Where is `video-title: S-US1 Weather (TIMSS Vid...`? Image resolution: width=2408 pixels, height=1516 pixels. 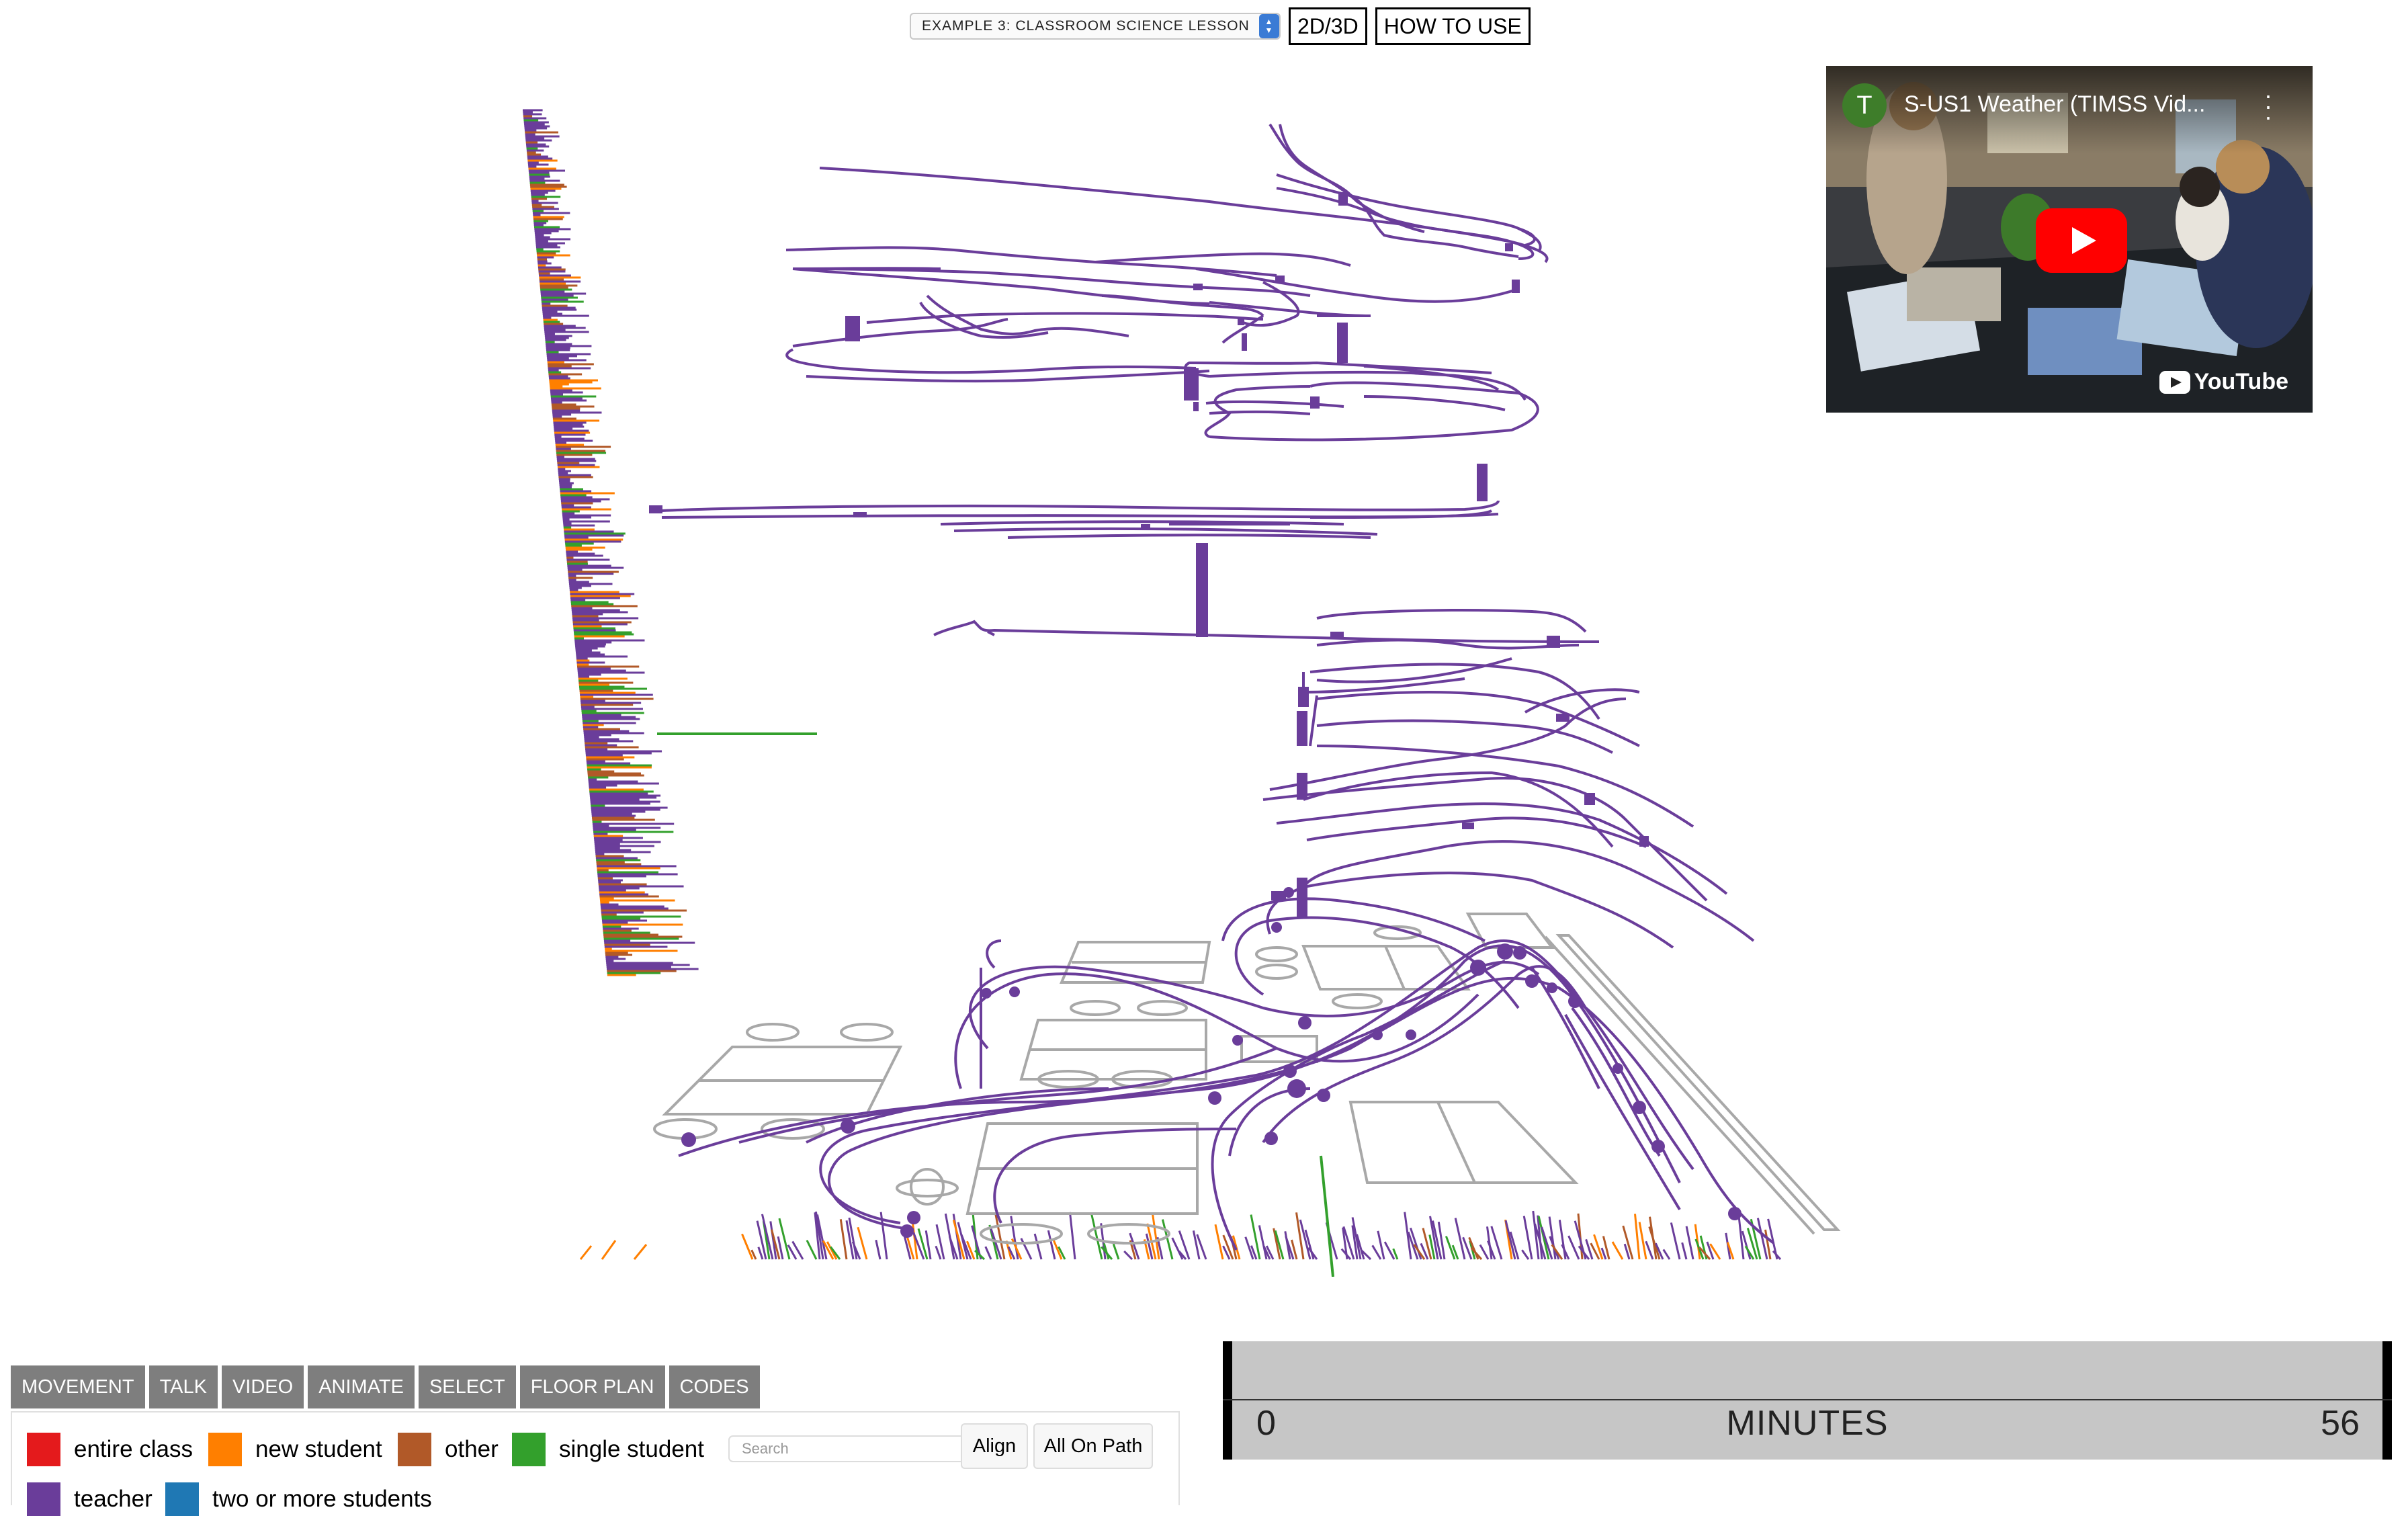 video-title: S-US1 Weather (TIMSS Vid... is located at coordinates (2054, 105).